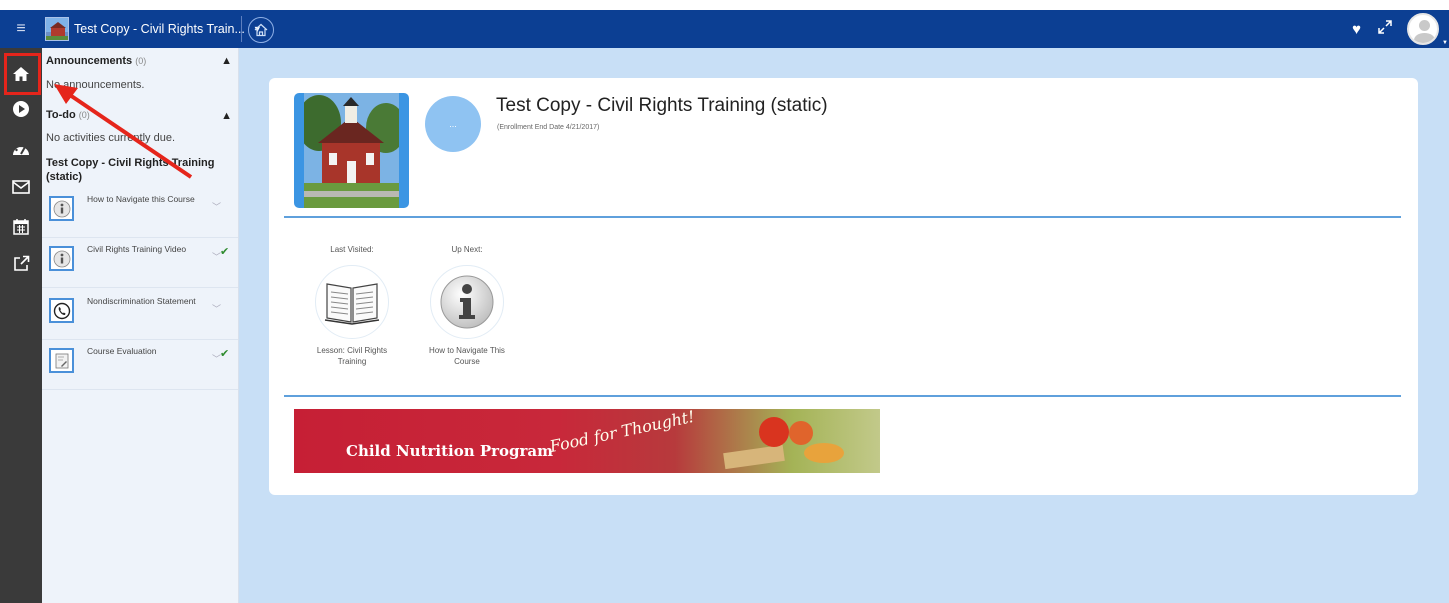  I want to click on last-visited-caption: Last Visited:, so click(352, 249).